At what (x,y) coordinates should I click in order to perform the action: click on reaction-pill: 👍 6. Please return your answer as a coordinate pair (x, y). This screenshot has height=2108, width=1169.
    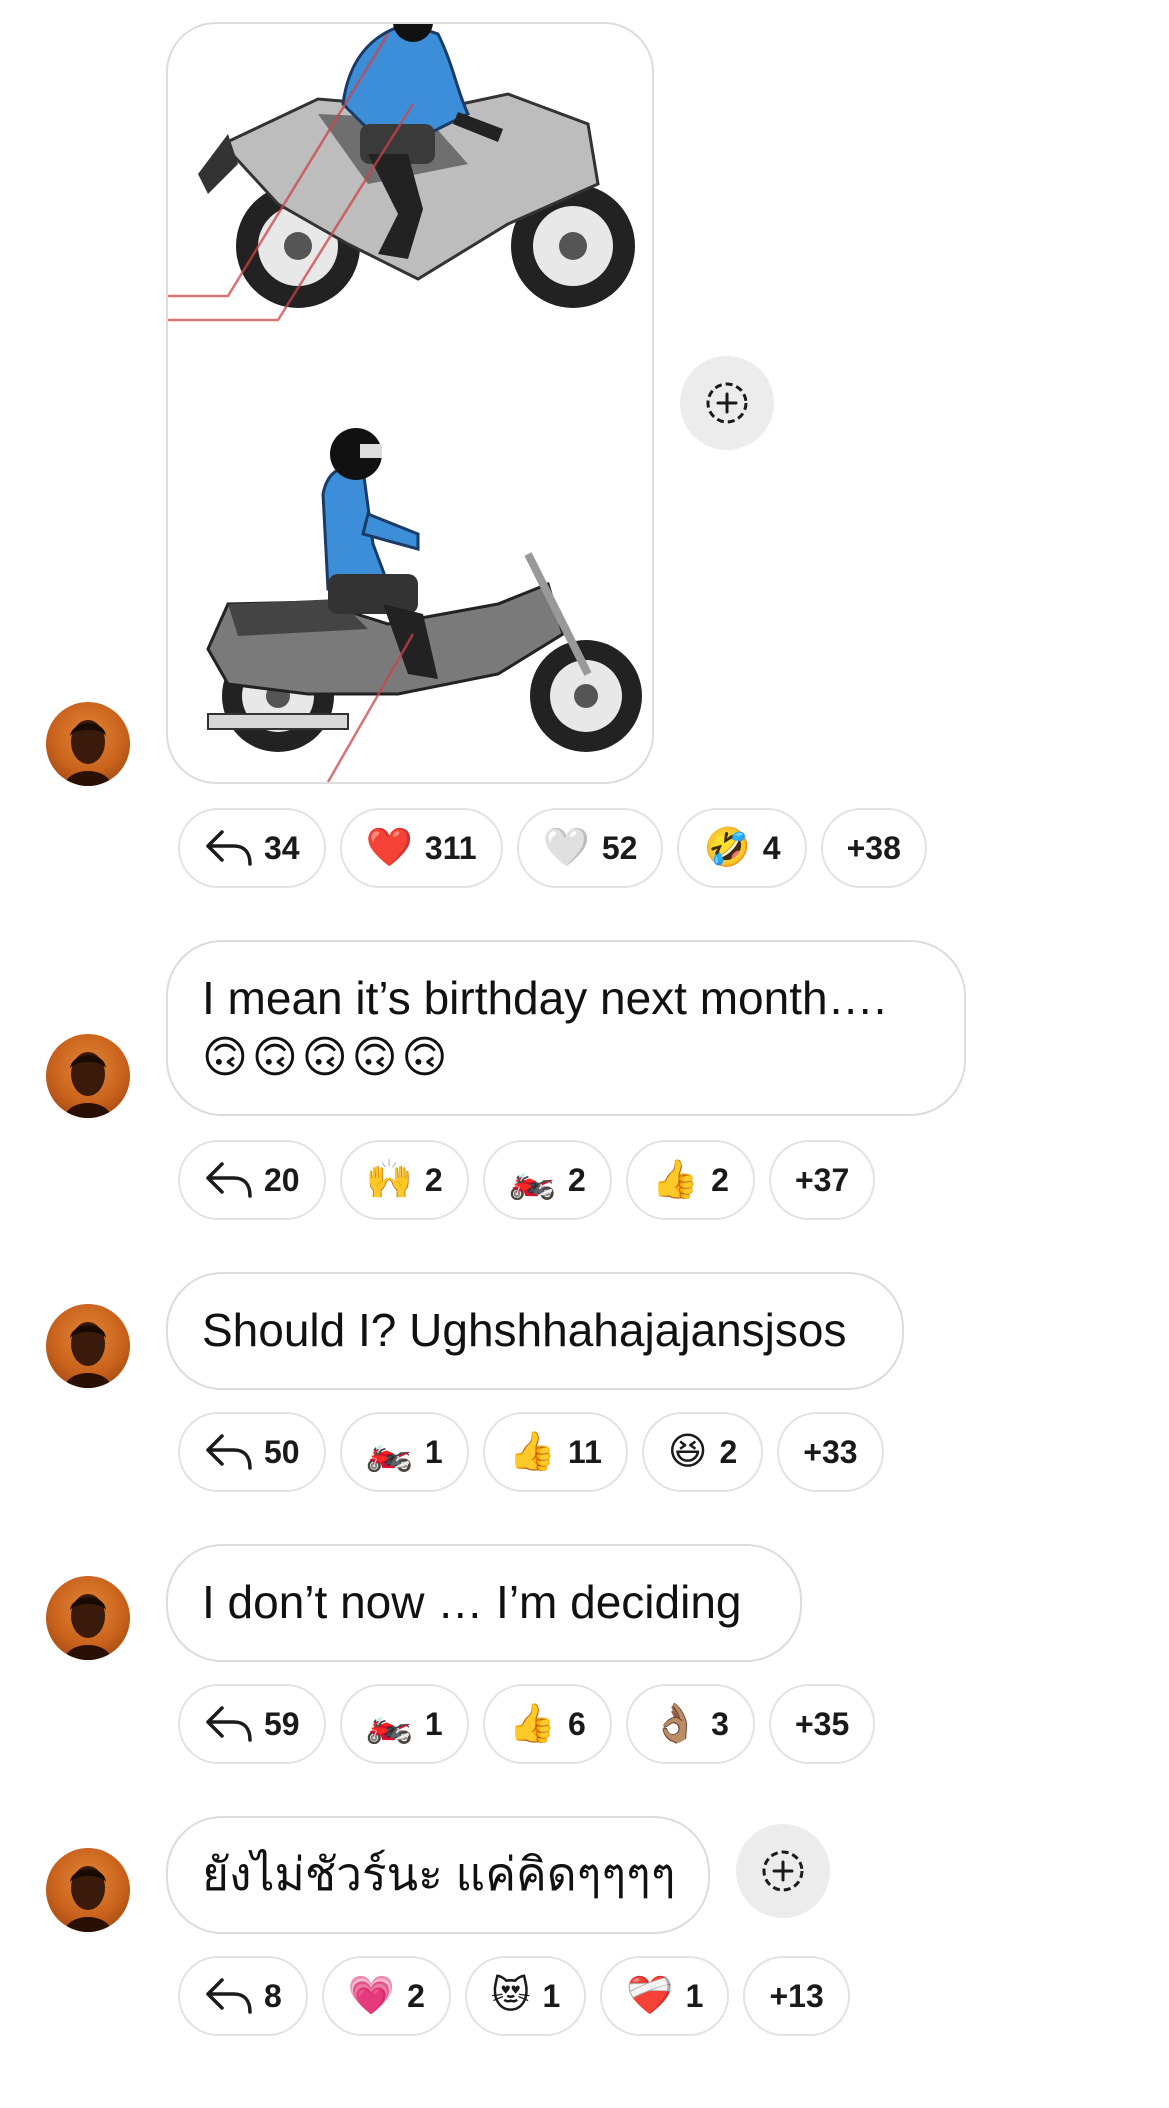
    Looking at the image, I should click on (547, 1724).